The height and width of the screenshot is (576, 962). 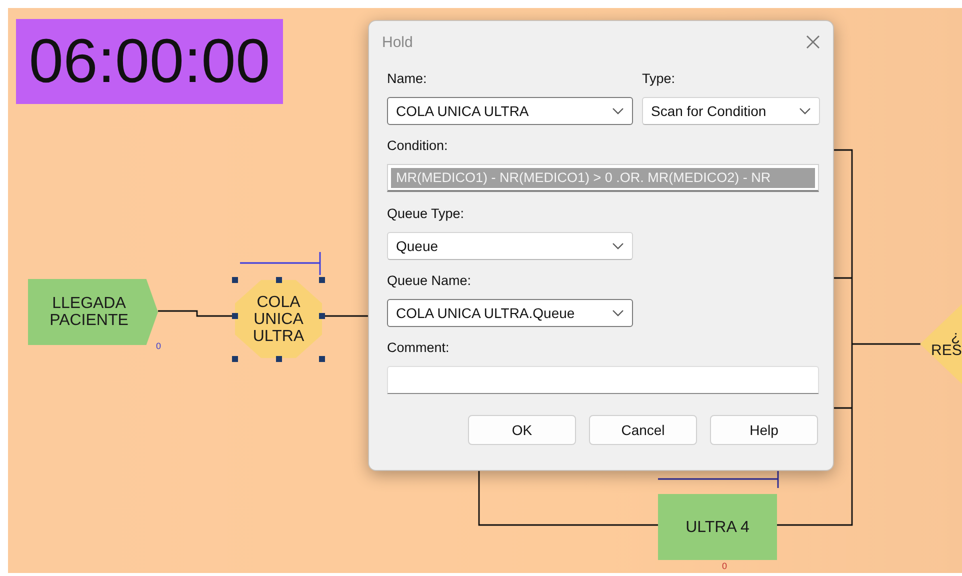 What do you see at coordinates (510, 111) in the screenshot?
I see `name-dropdown: COLA UNICA ULTRA` at bounding box center [510, 111].